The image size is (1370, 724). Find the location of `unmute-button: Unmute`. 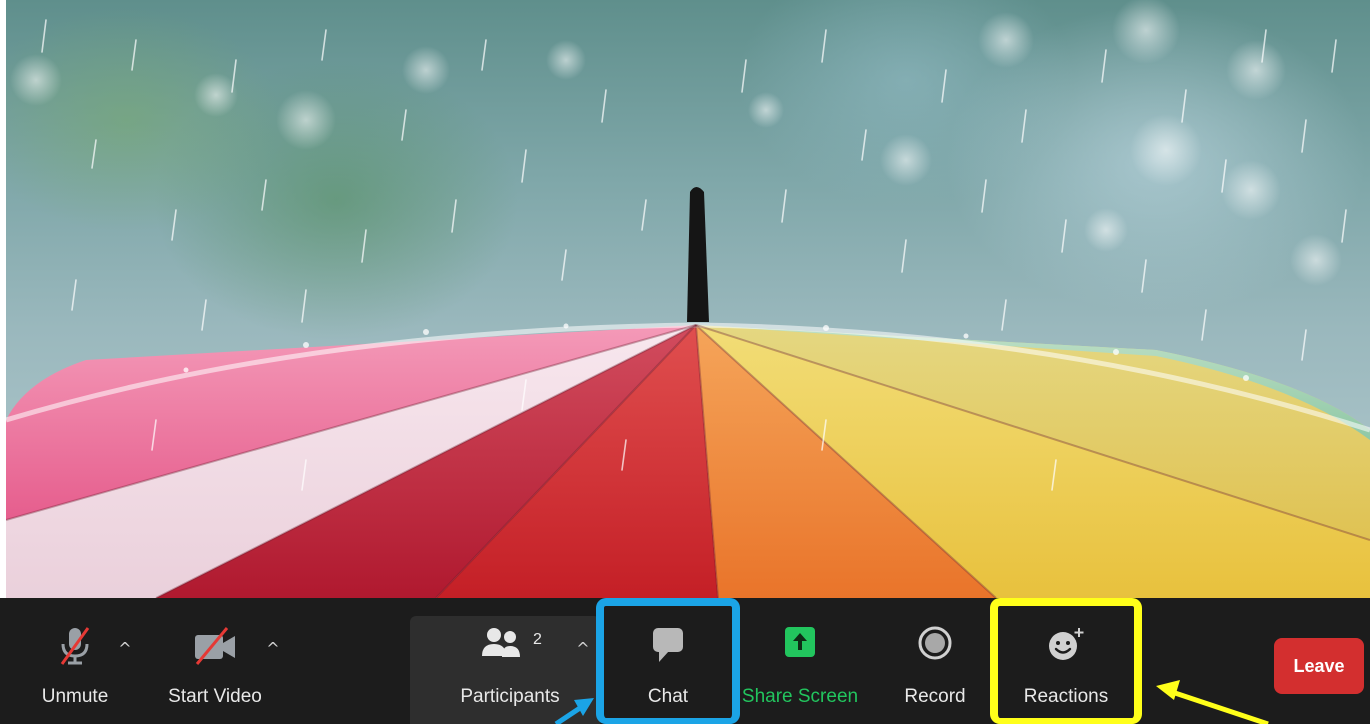

unmute-button: Unmute is located at coordinates (75, 661).